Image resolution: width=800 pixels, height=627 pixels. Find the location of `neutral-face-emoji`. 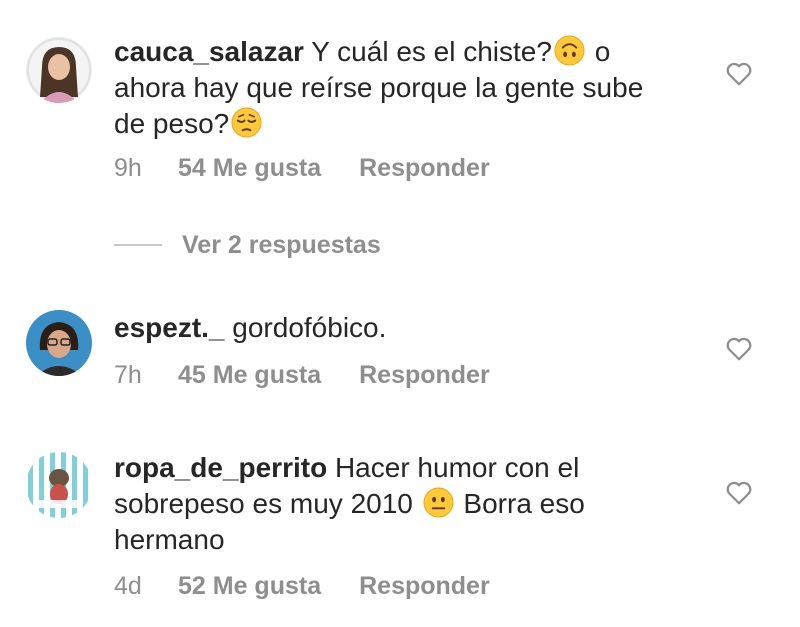

neutral-face-emoji is located at coordinates (438, 502).